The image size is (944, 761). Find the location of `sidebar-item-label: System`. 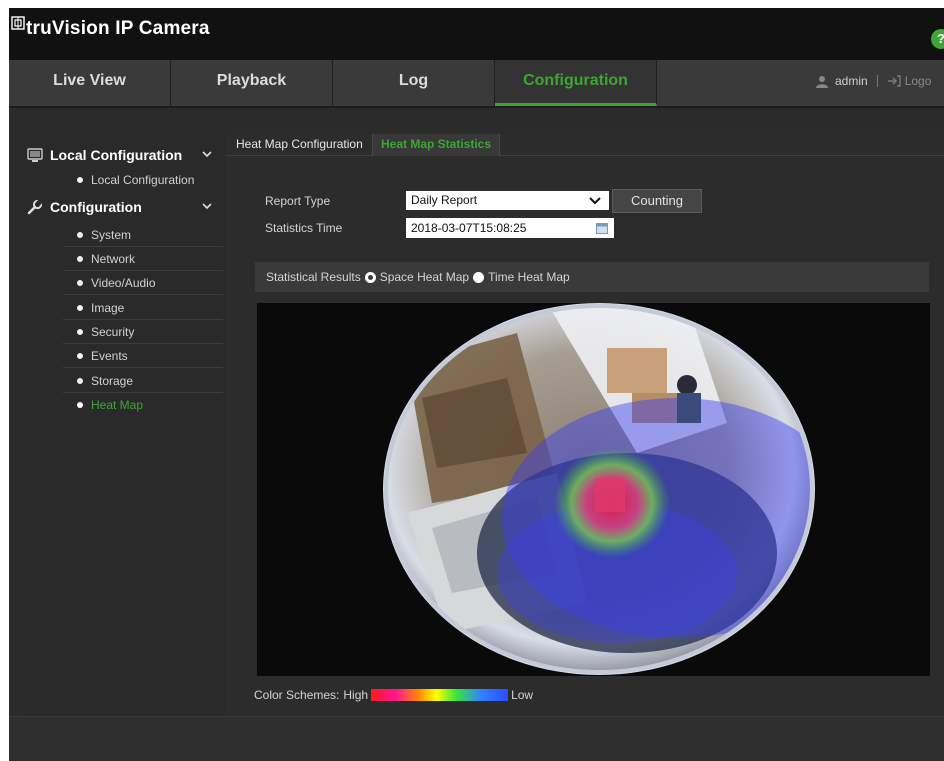

sidebar-item-label: System is located at coordinates (111, 234).